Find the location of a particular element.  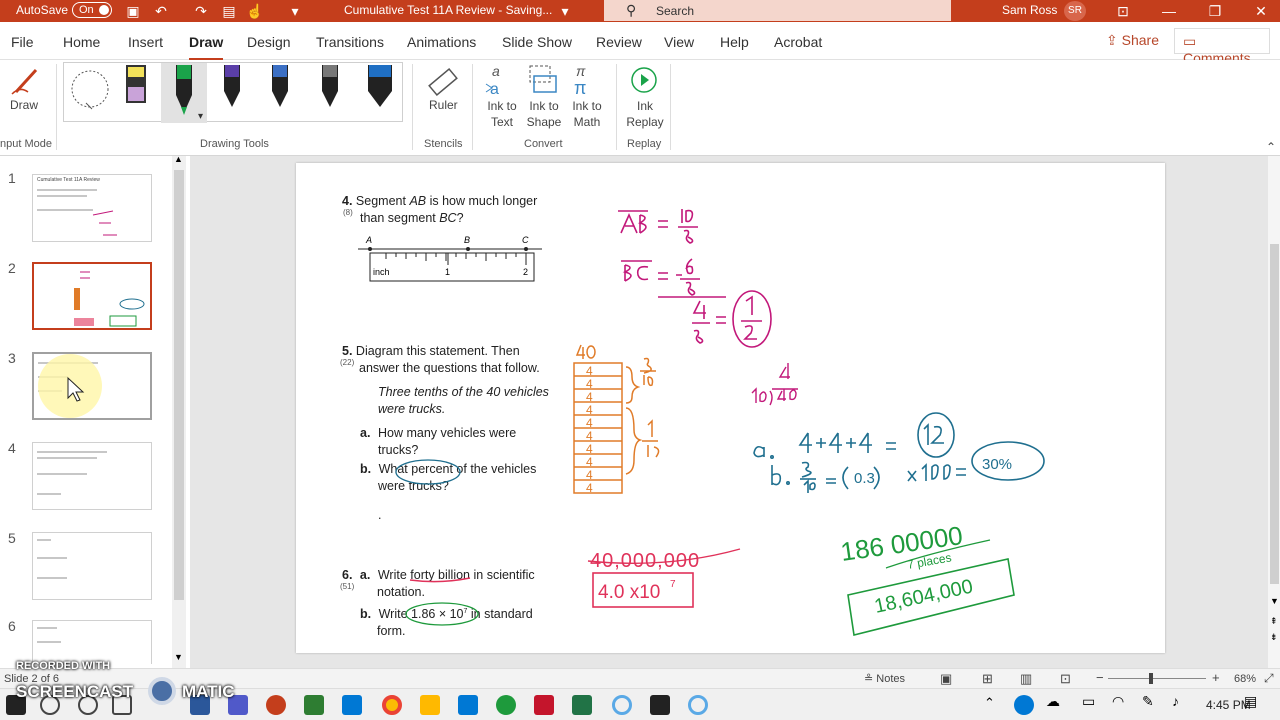

customize-qat-icon: ▾ is located at coordinates (295, 11).